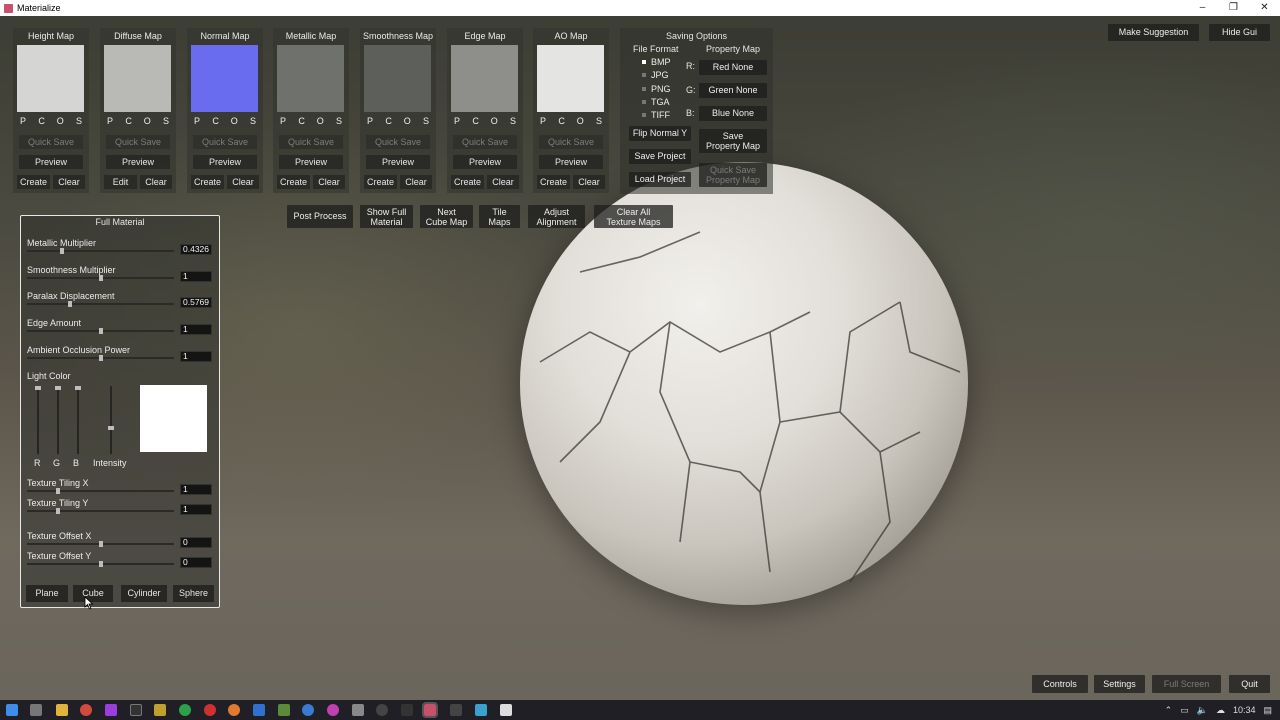  I want to click on light-b-slider, so click(78, 420).